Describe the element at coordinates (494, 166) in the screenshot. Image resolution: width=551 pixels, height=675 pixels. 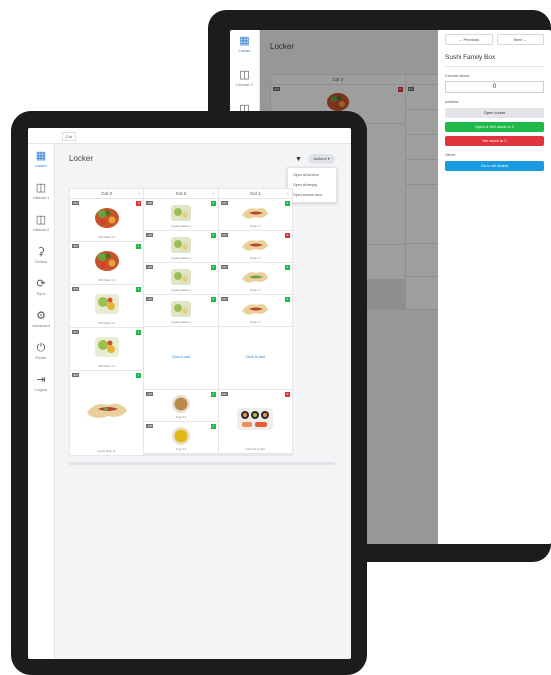
I see `go-to-orders-button: Go to all orders` at that location.